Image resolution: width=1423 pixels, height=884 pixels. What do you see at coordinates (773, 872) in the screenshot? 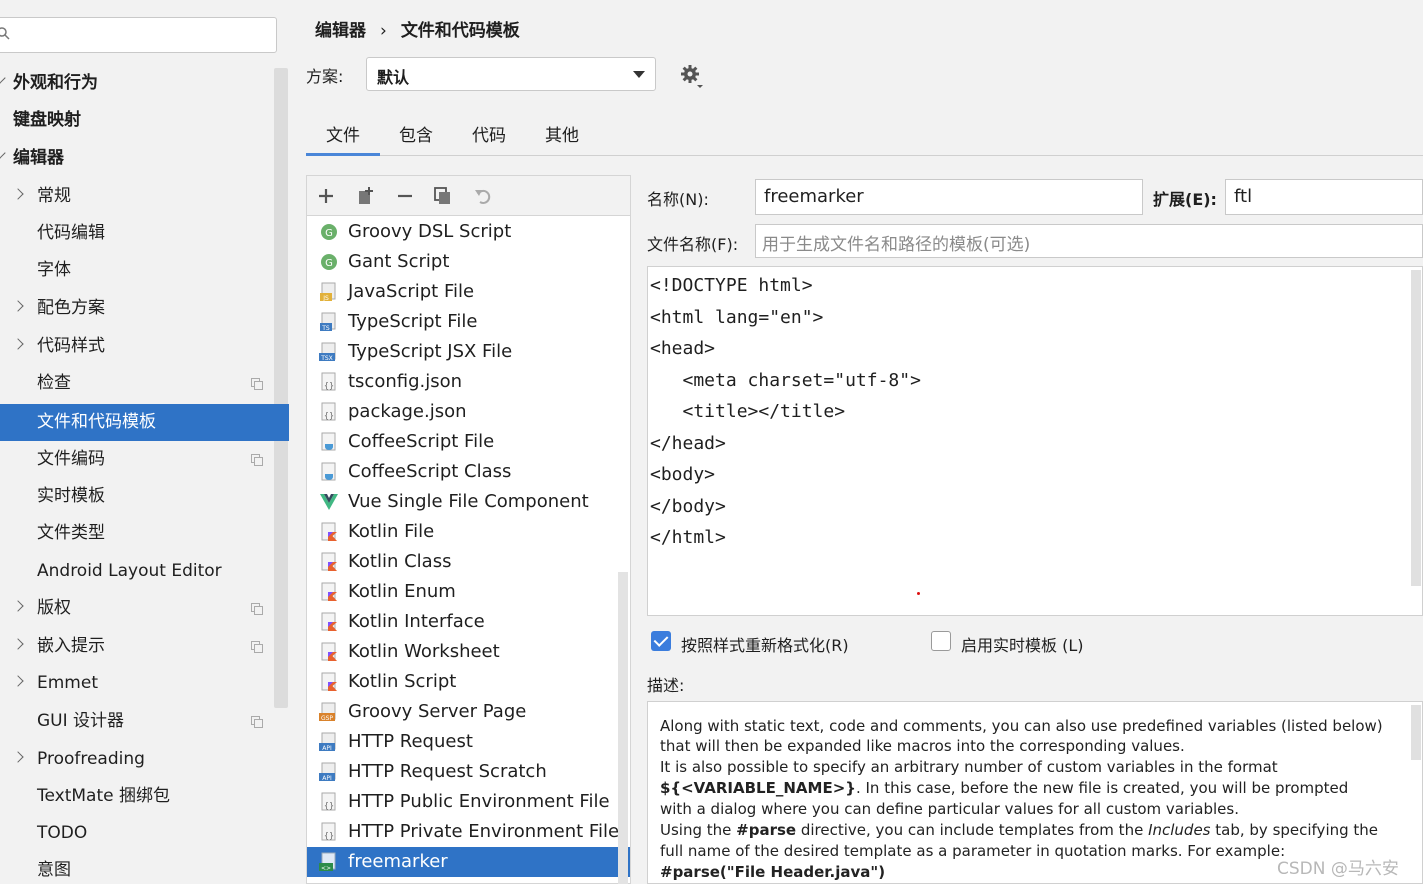
I see `description-example: #parse("File Header.java")` at bounding box center [773, 872].